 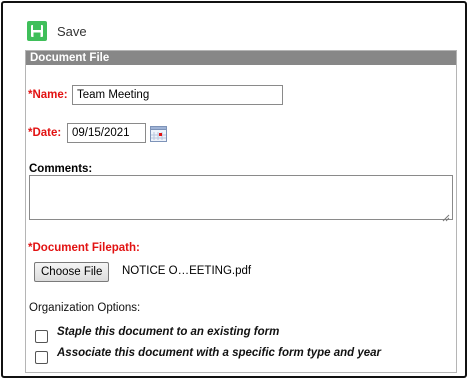 I want to click on save-label: Save, so click(x=72, y=31).